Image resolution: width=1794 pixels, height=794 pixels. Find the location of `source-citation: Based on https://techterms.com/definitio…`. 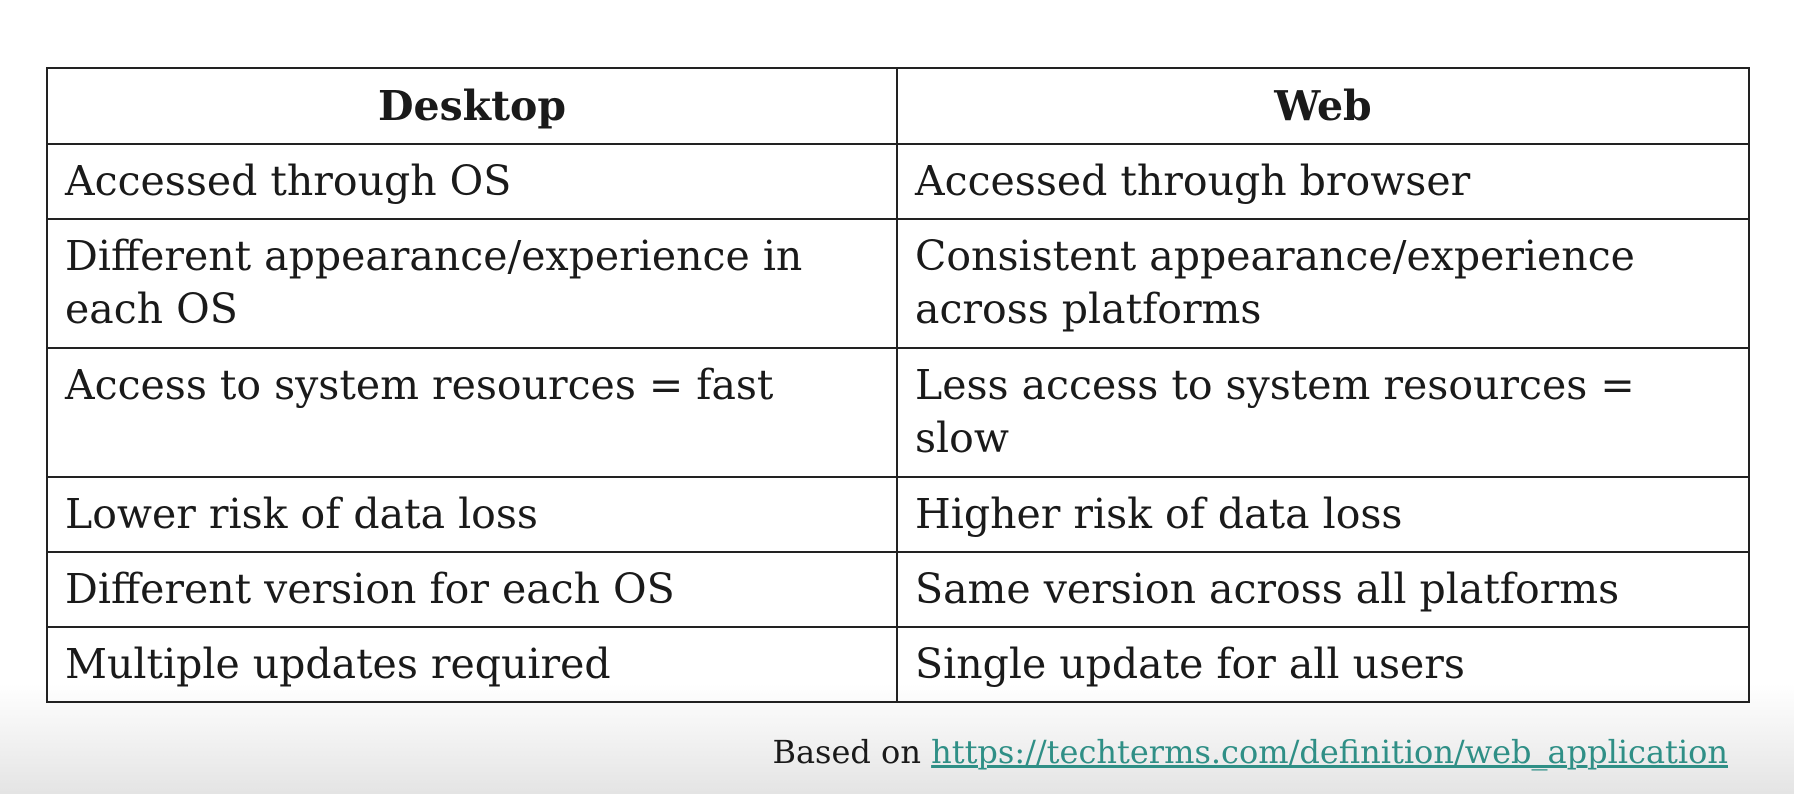

source-citation: Based on https://techterms.com/definitio… is located at coordinates (1250, 752).